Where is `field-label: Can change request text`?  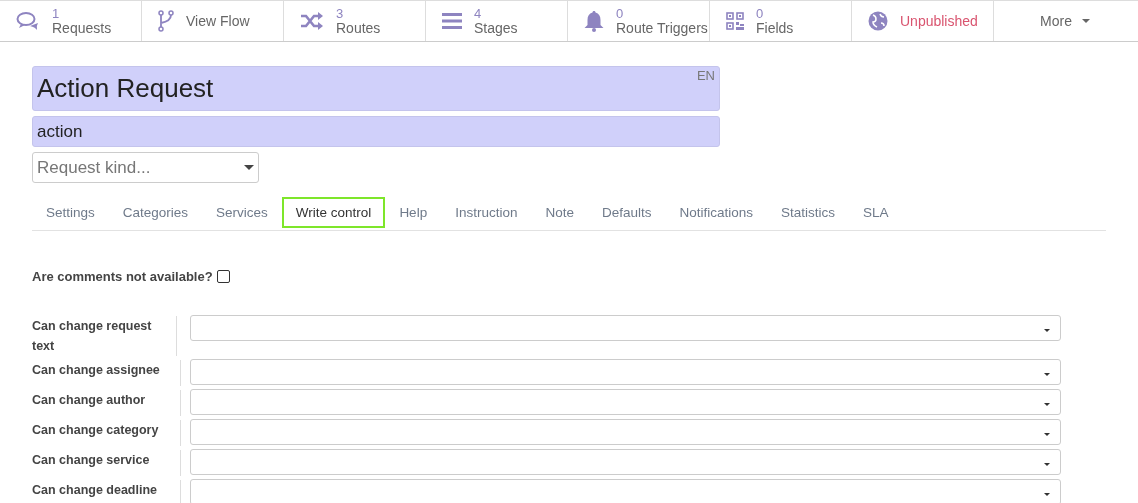
field-label: Can change request text is located at coordinates (104, 336).